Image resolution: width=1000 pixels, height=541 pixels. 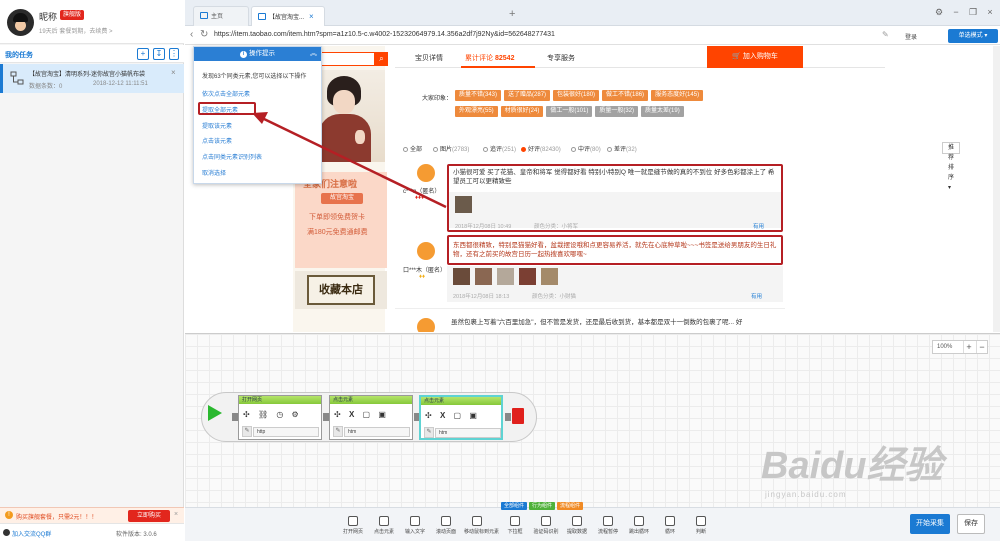 What do you see at coordinates (911, 36) in the screenshot?
I see `login-link: 登录` at bounding box center [911, 36].